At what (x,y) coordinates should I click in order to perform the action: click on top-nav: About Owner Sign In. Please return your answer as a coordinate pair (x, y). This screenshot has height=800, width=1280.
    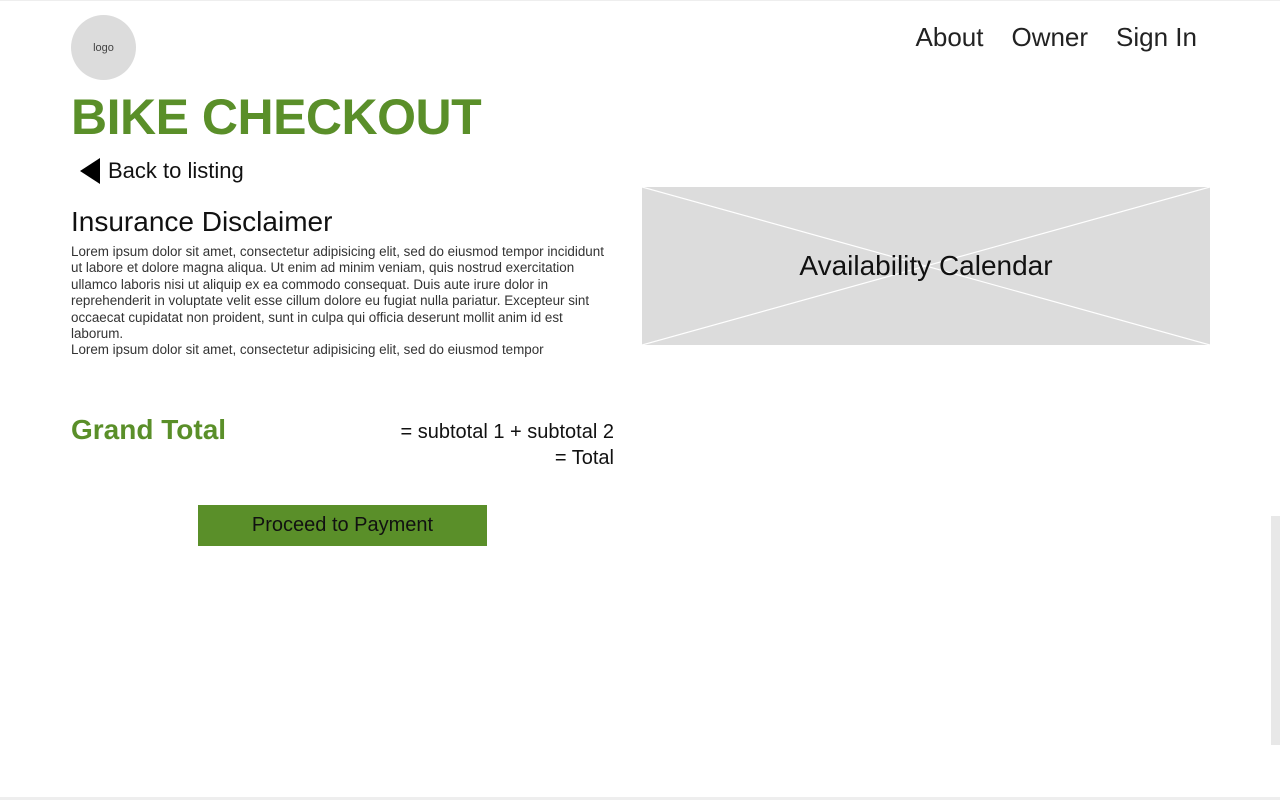
    Looking at the image, I should click on (1056, 37).